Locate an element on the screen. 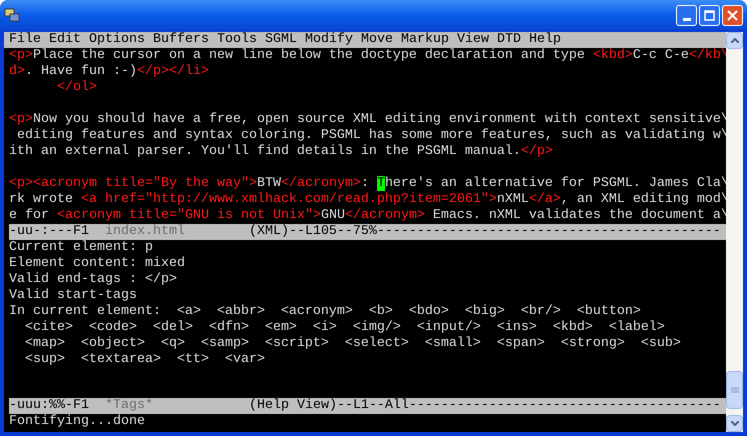  scroll-down-button is located at coordinates (734, 423).